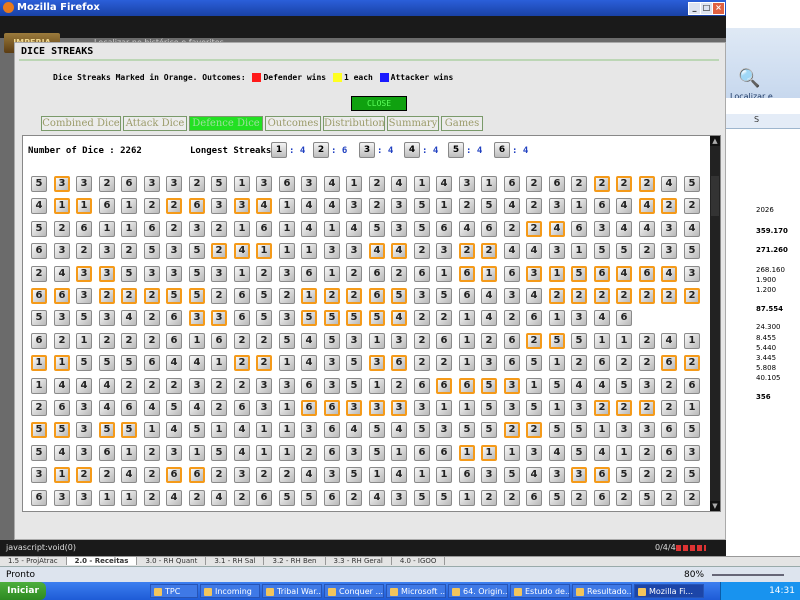 This screenshot has height=600, width=800. What do you see at coordinates (715, 506) in the screenshot?
I see `scroll-down-arrow-icon: ▼` at bounding box center [715, 506].